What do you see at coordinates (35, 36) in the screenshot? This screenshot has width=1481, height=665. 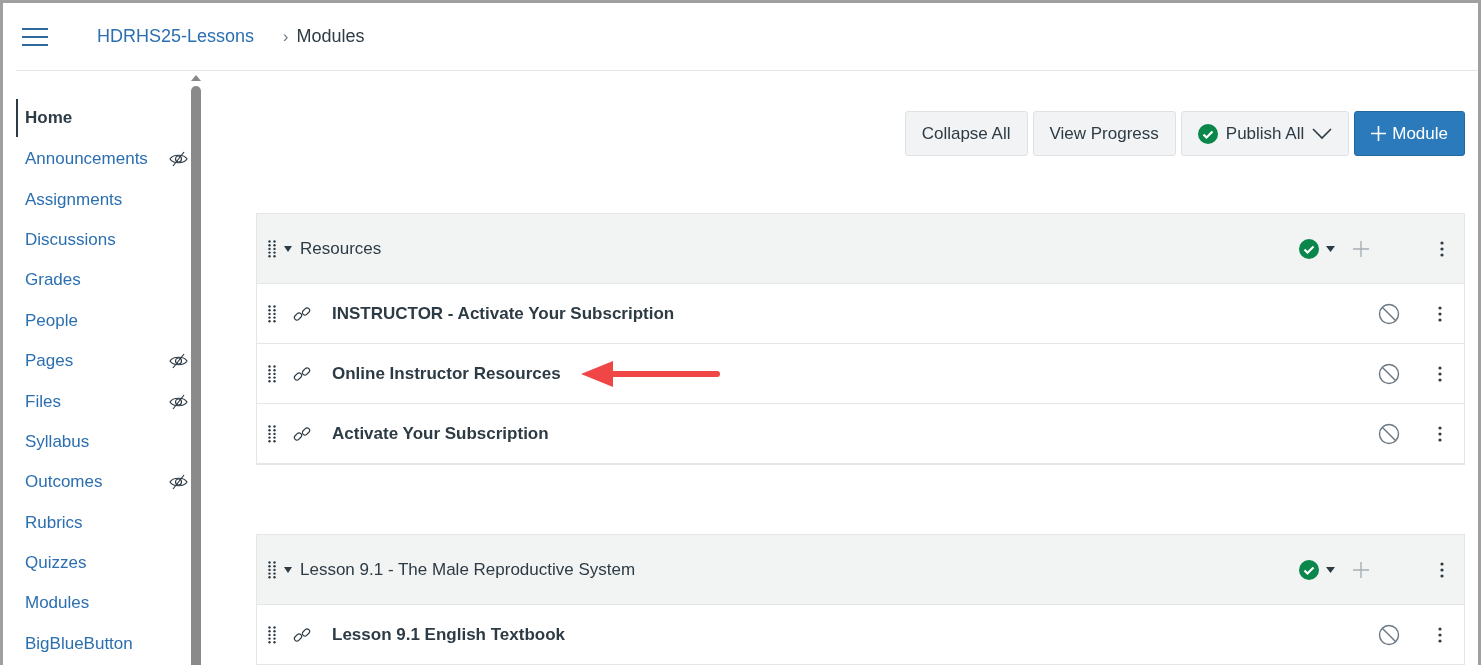 I see `menu-icon` at bounding box center [35, 36].